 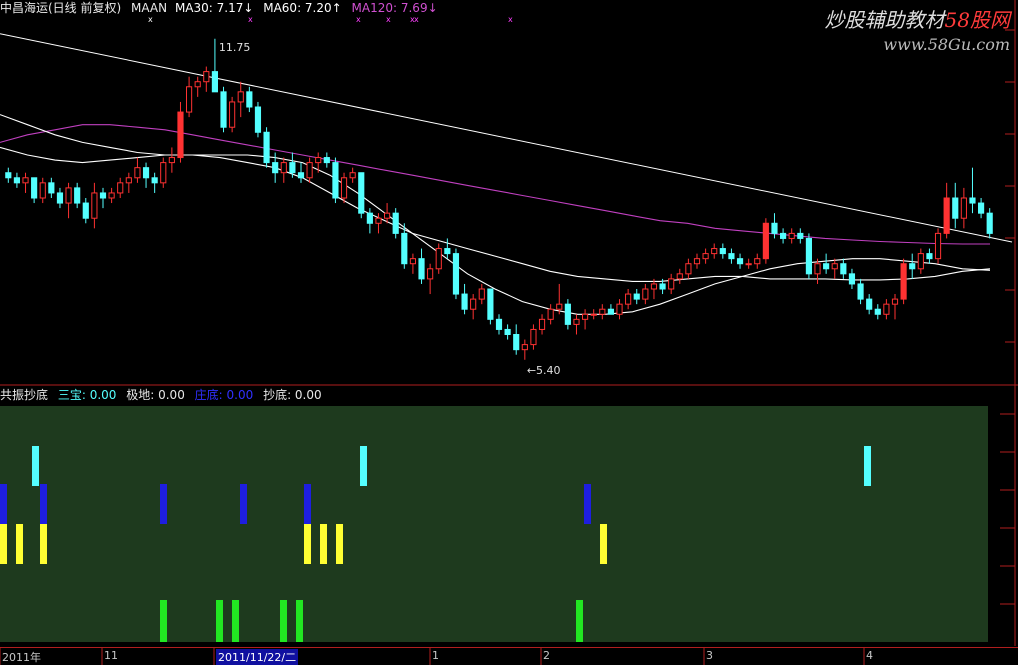 I want to click on time-axis: 2011年 11 2011/11/22/二 1 2 3 4, so click(x=509, y=656).